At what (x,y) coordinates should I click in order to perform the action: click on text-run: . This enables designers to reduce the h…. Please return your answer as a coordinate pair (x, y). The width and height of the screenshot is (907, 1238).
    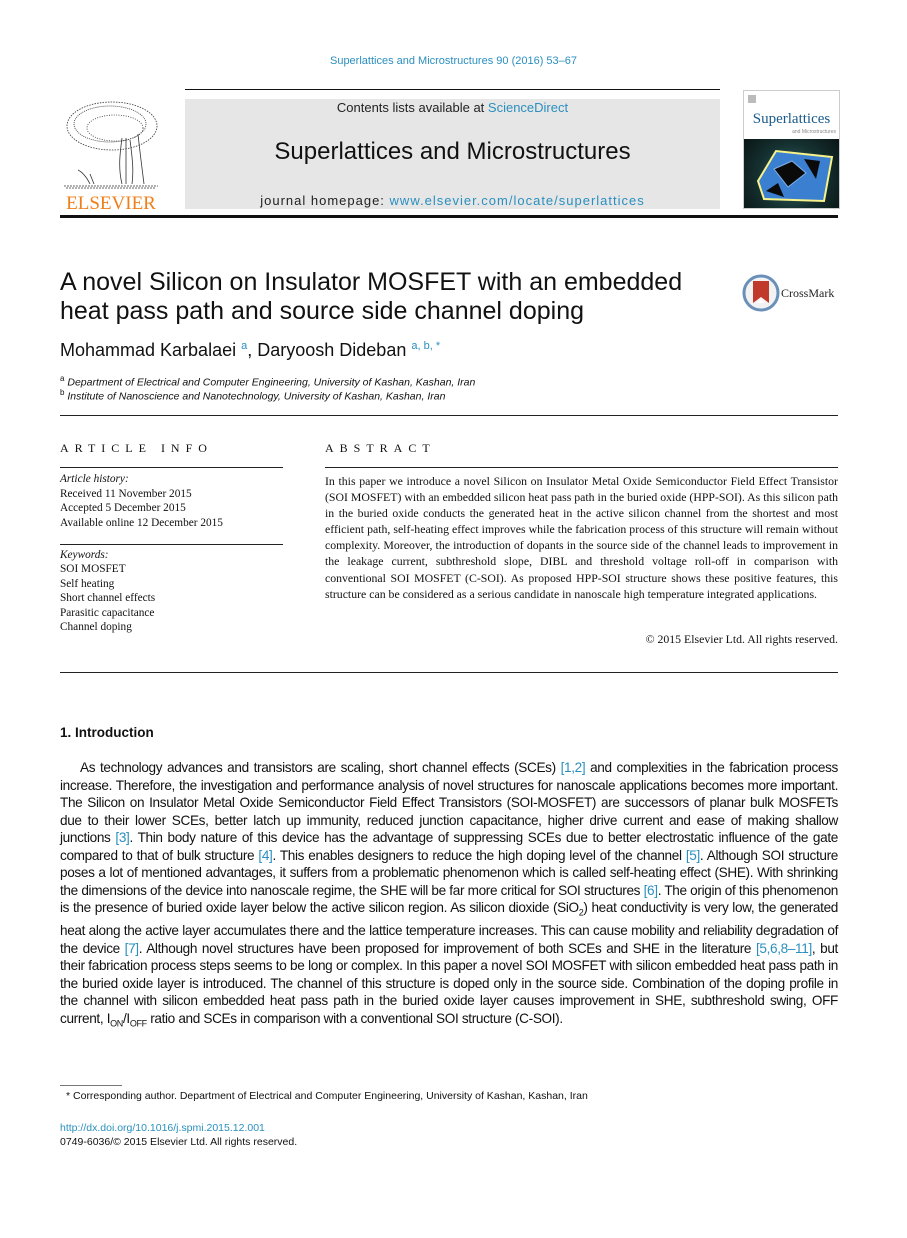
    Looking at the image, I should click on (479, 855).